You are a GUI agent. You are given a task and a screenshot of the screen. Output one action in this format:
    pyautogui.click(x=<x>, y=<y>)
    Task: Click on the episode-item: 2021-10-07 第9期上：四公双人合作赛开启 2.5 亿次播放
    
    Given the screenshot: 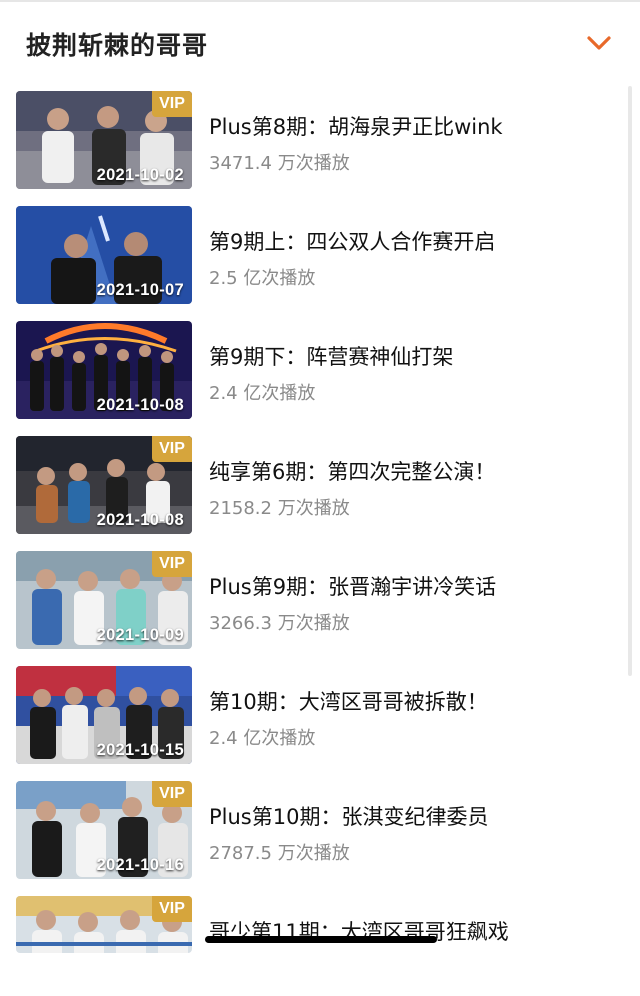 What is the action you would take?
    pyautogui.click(x=310, y=256)
    